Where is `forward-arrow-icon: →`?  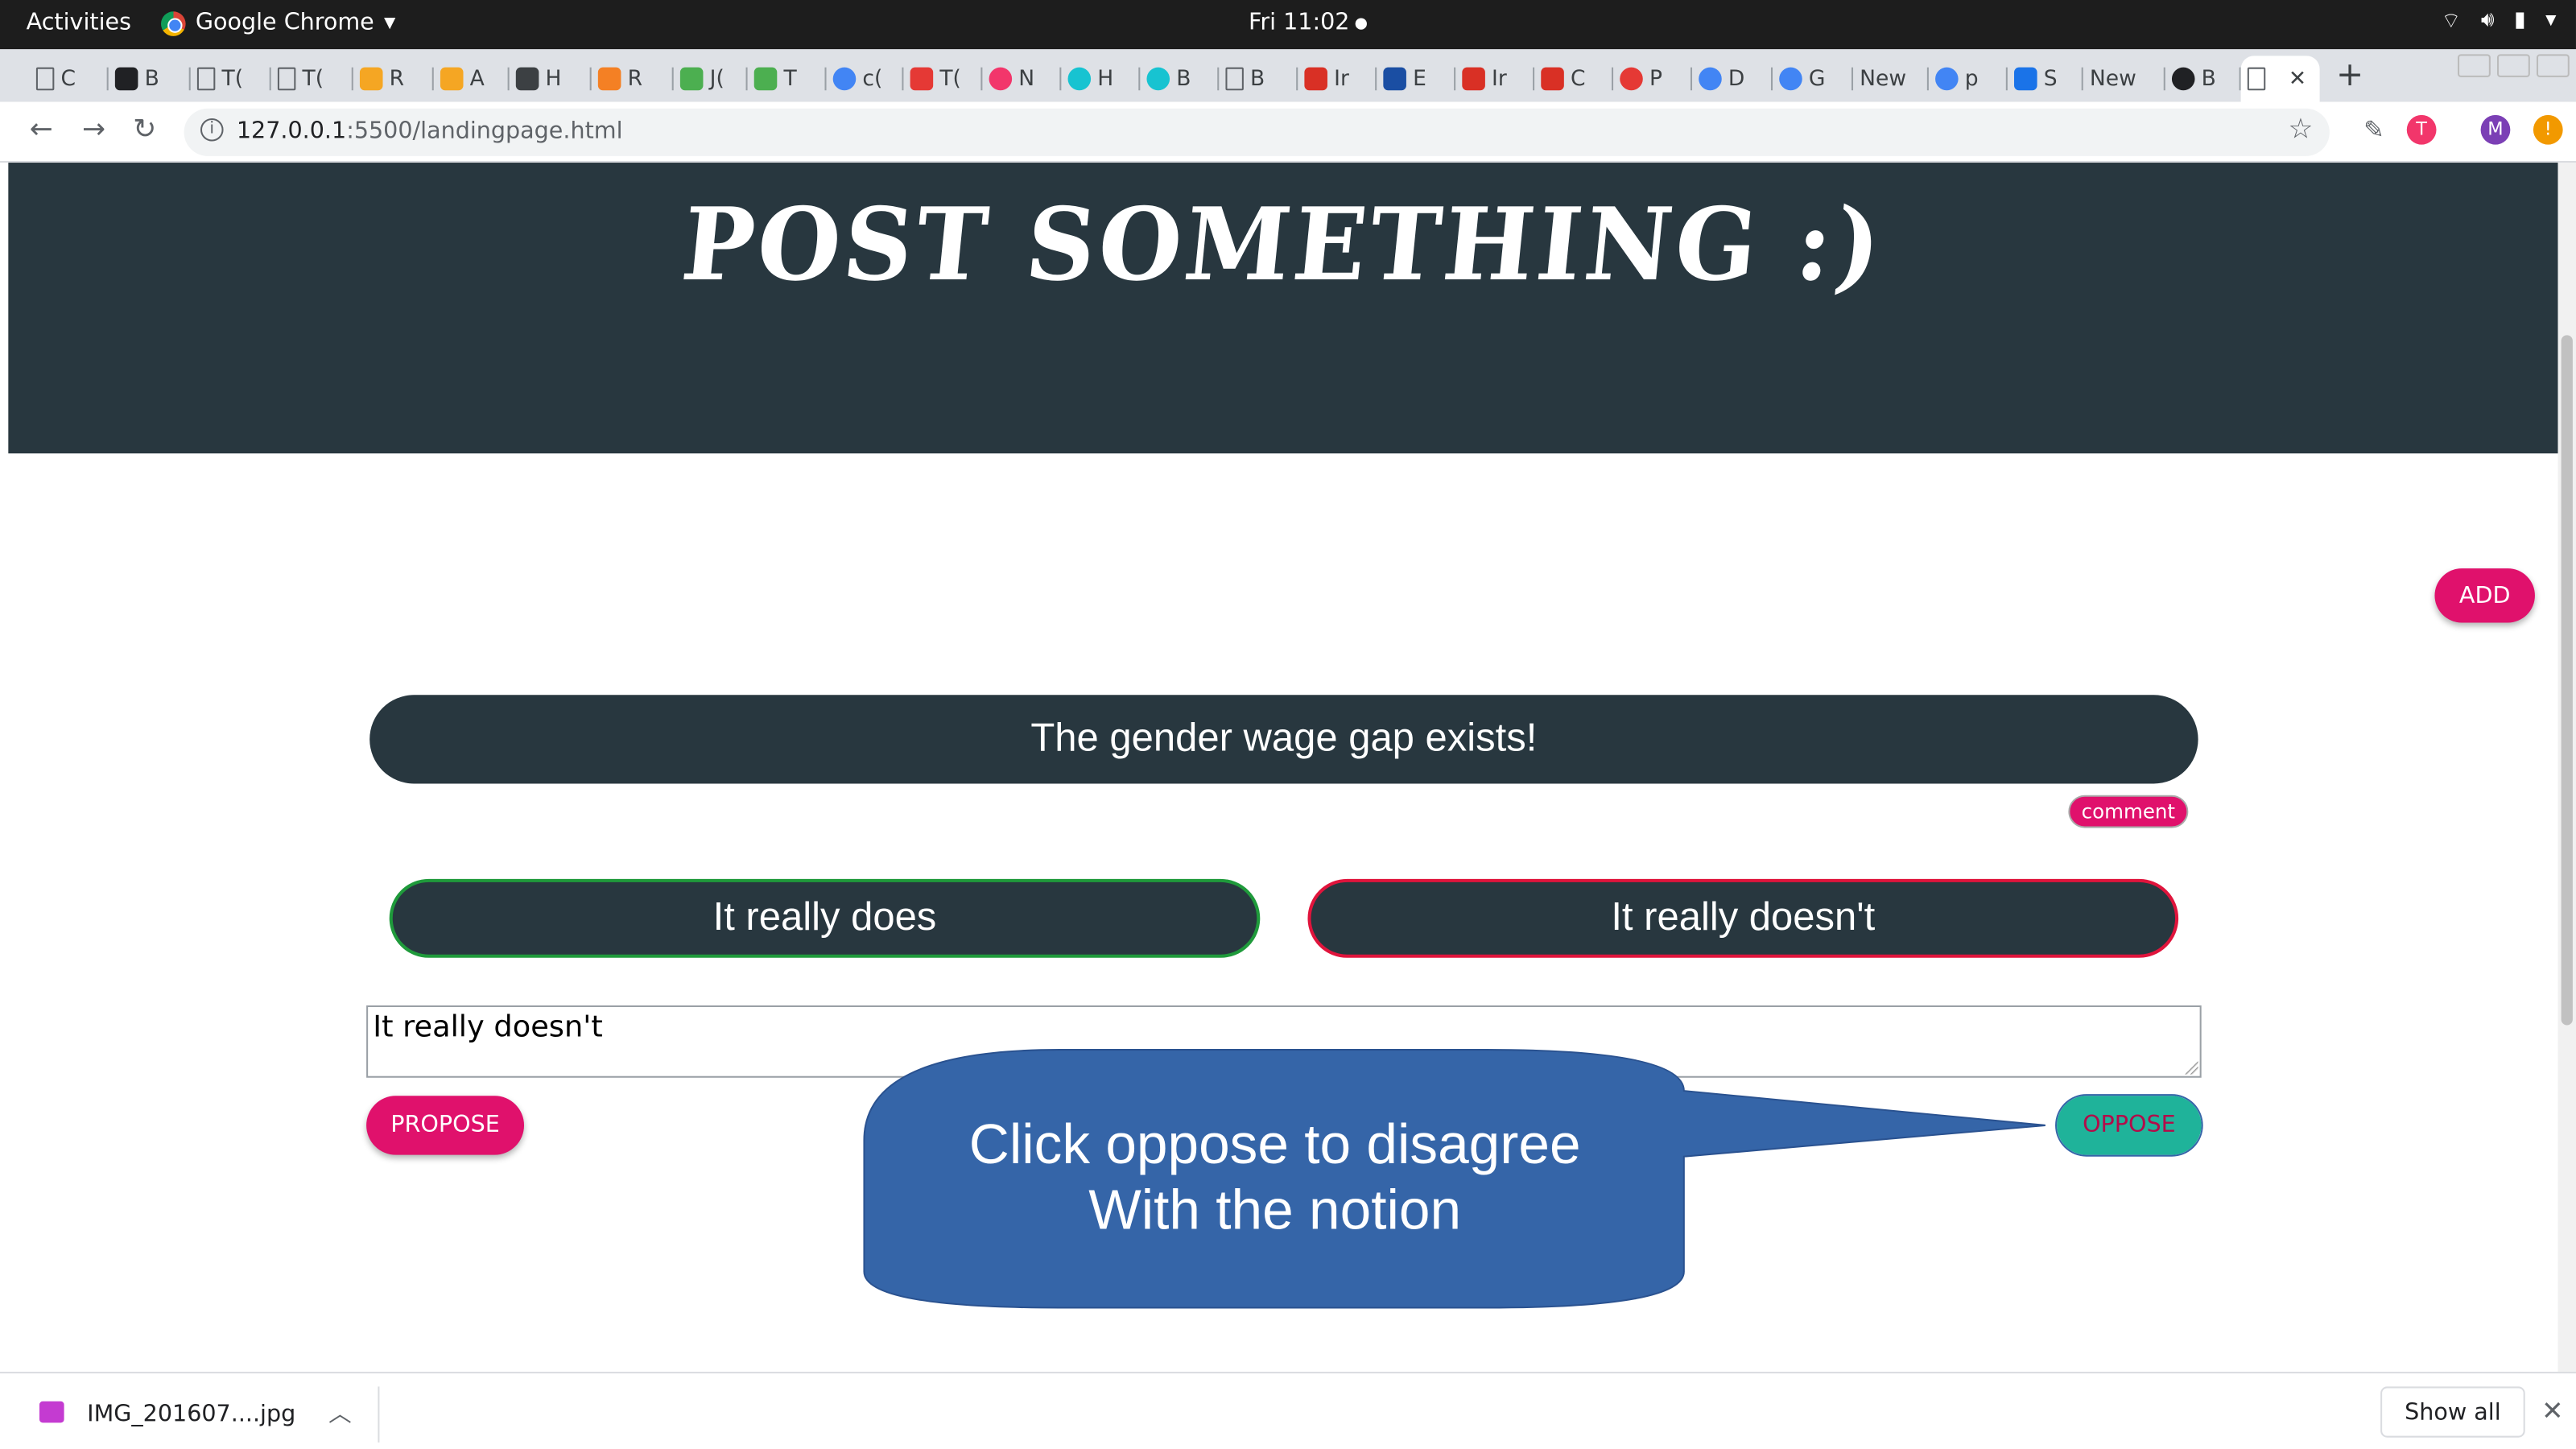 forward-arrow-icon: → is located at coordinates (93, 130).